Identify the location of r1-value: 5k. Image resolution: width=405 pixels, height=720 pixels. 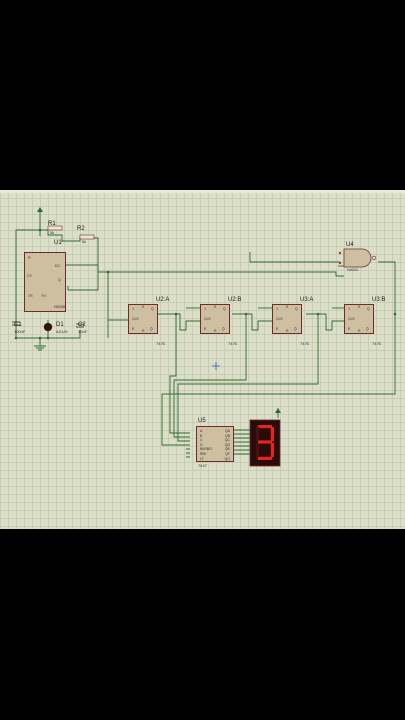
(52, 232).